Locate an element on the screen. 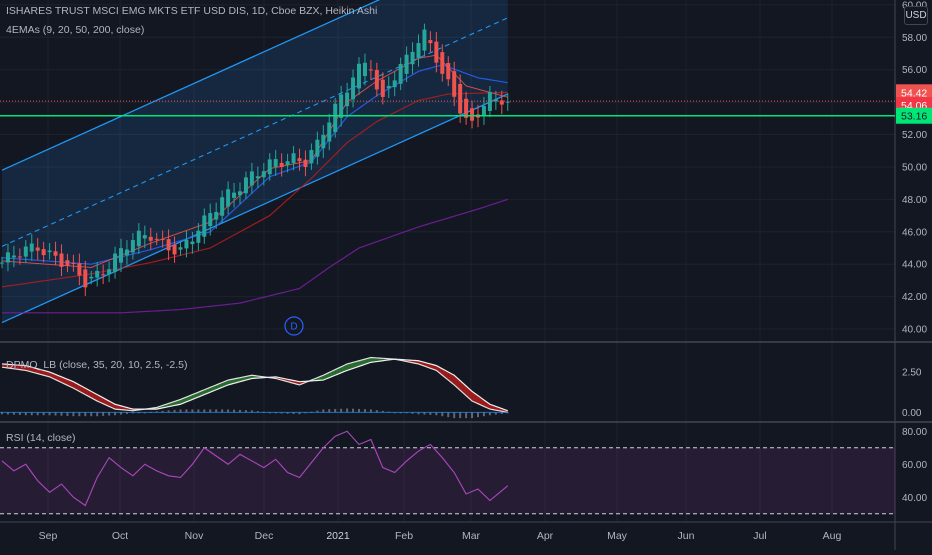 Image resolution: width=932 pixels, height=555 pixels. rsi-pane is located at coordinates (447, 472).